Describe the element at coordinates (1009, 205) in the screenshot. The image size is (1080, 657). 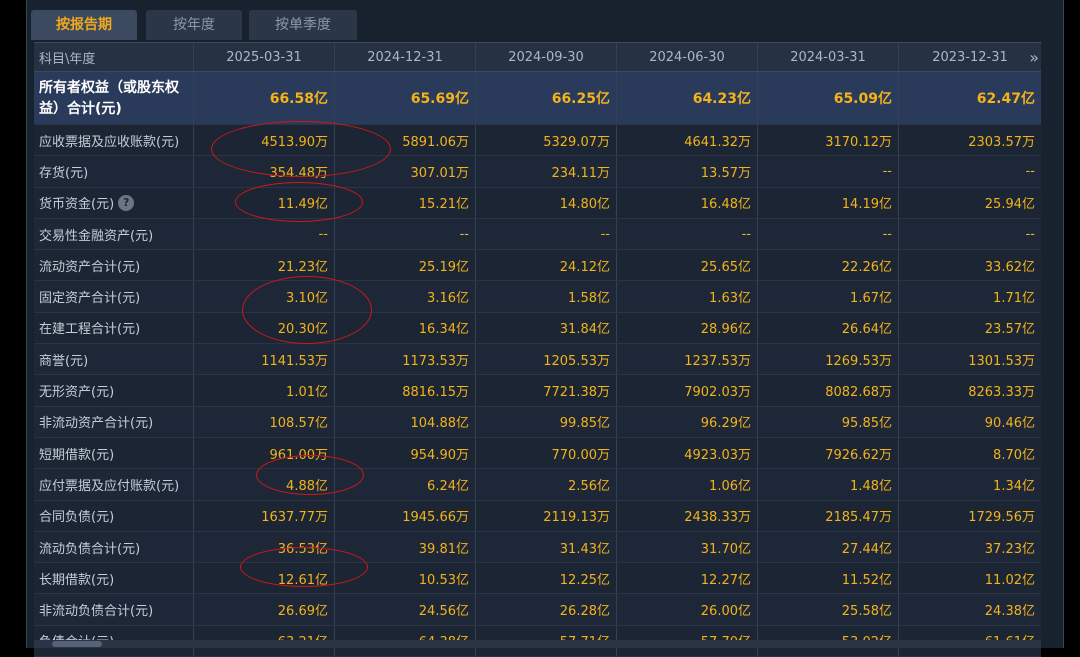
I see `table-cell: 25.94亿` at that location.